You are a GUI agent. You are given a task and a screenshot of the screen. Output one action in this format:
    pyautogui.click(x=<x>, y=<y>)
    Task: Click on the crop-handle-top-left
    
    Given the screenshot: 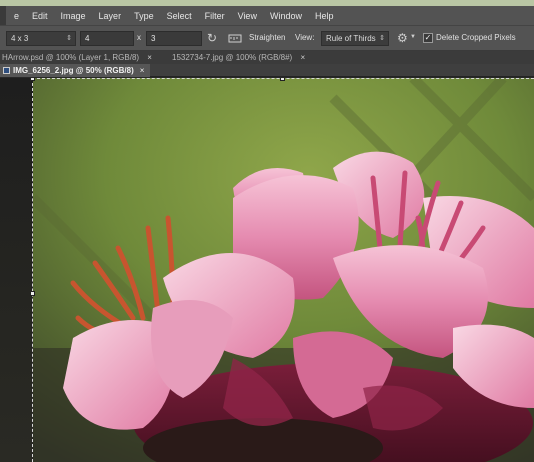 What is the action you would take?
    pyautogui.click(x=32, y=79)
    